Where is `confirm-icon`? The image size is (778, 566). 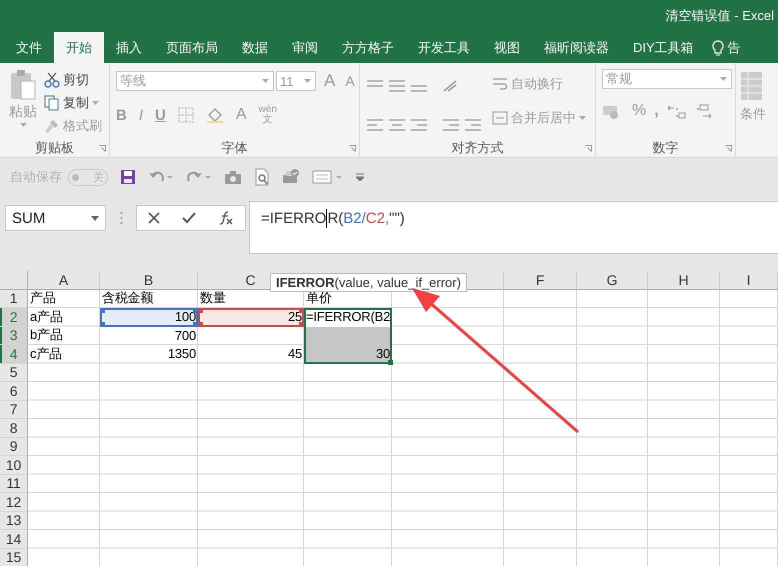 confirm-icon is located at coordinates (189, 218).